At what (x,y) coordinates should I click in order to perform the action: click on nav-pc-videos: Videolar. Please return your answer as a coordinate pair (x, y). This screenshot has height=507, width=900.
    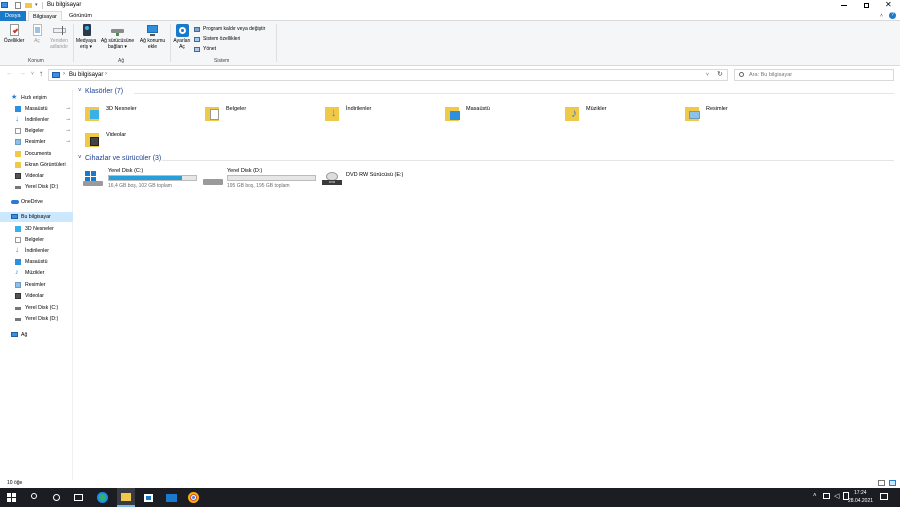
    Looking at the image, I should click on (36, 296).